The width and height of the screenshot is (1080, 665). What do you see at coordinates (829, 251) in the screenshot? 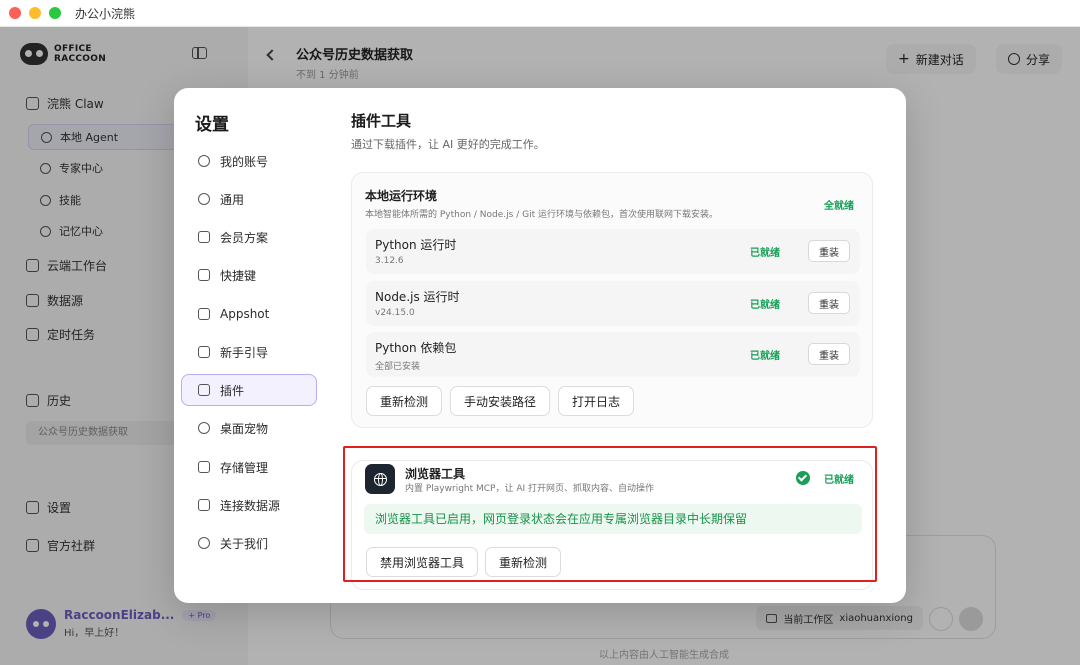
I see `reinstall-python-button: 重装` at bounding box center [829, 251].